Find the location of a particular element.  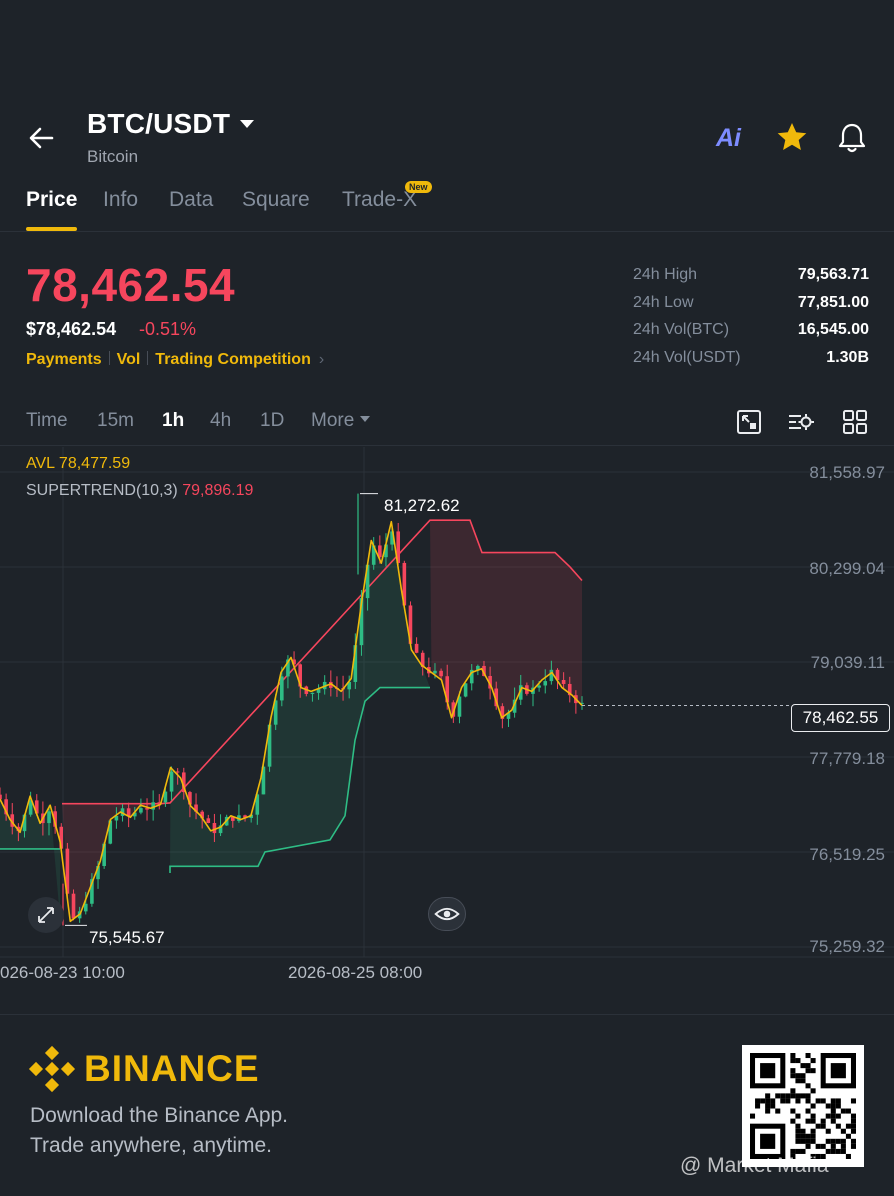

qr-code is located at coordinates (803, 1106).